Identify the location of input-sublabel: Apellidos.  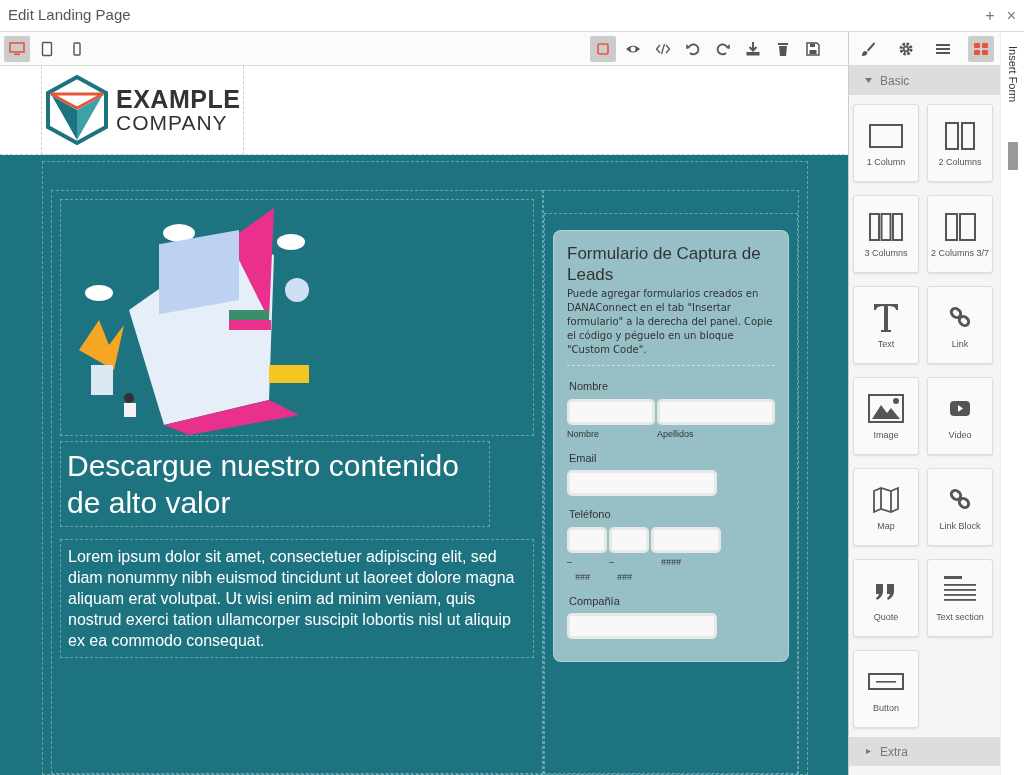
(676, 433).